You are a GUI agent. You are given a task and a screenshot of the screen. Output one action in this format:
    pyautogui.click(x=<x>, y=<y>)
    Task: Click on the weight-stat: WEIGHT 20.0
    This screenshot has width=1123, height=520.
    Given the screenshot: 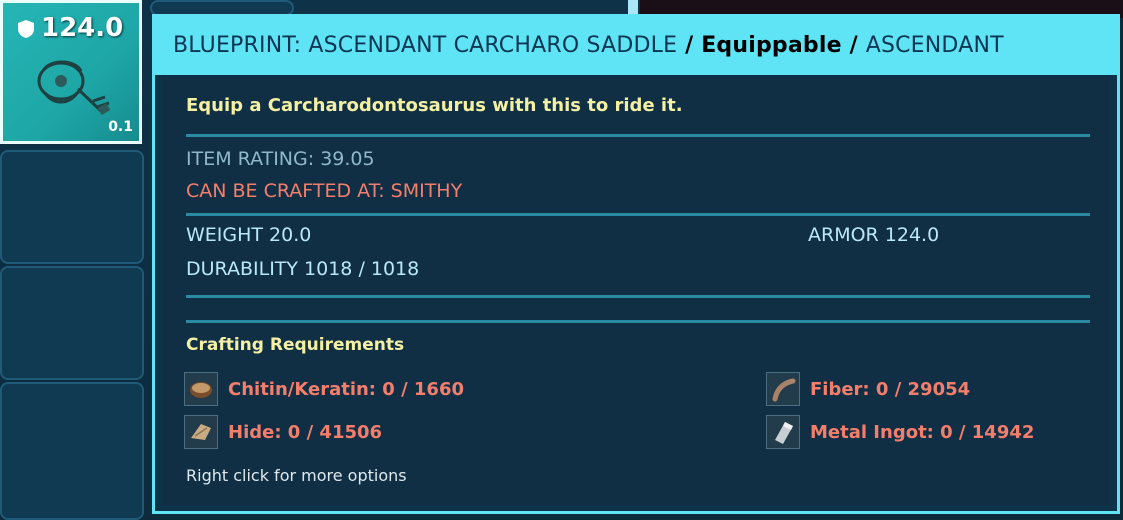 What is the action you would take?
    pyautogui.click(x=249, y=235)
    